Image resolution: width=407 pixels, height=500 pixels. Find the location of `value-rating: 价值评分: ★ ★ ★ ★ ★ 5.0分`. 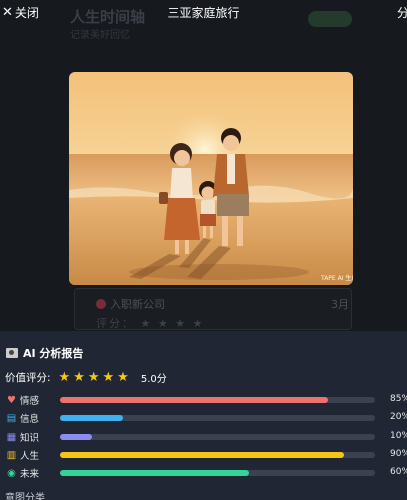

value-rating: 价值评分: ★ ★ ★ ★ ★ 5.0分 is located at coordinates (86, 377).